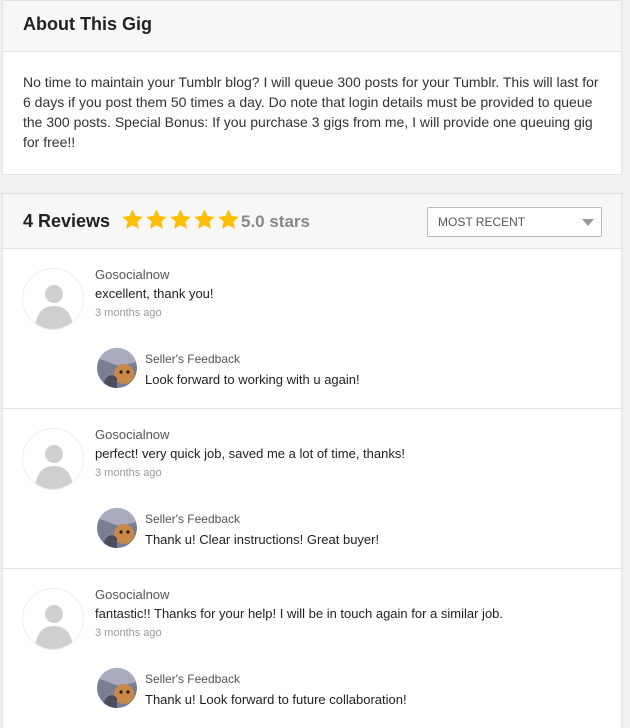 This screenshot has height=728, width=630. Describe the element at coordinates (154, 293) in the screenshot. I see `review-text: excellent, thank you!` at that location.